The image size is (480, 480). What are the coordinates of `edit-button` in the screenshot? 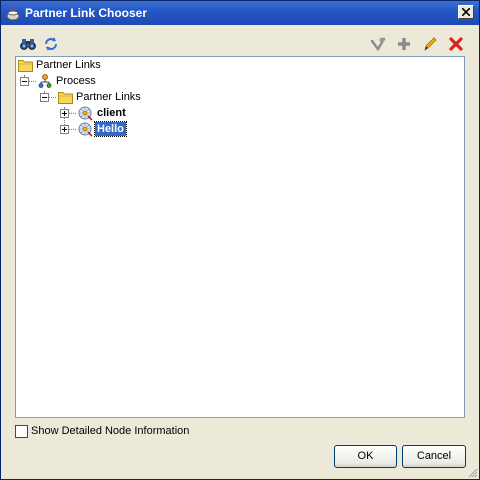 It's located at (430, 44).